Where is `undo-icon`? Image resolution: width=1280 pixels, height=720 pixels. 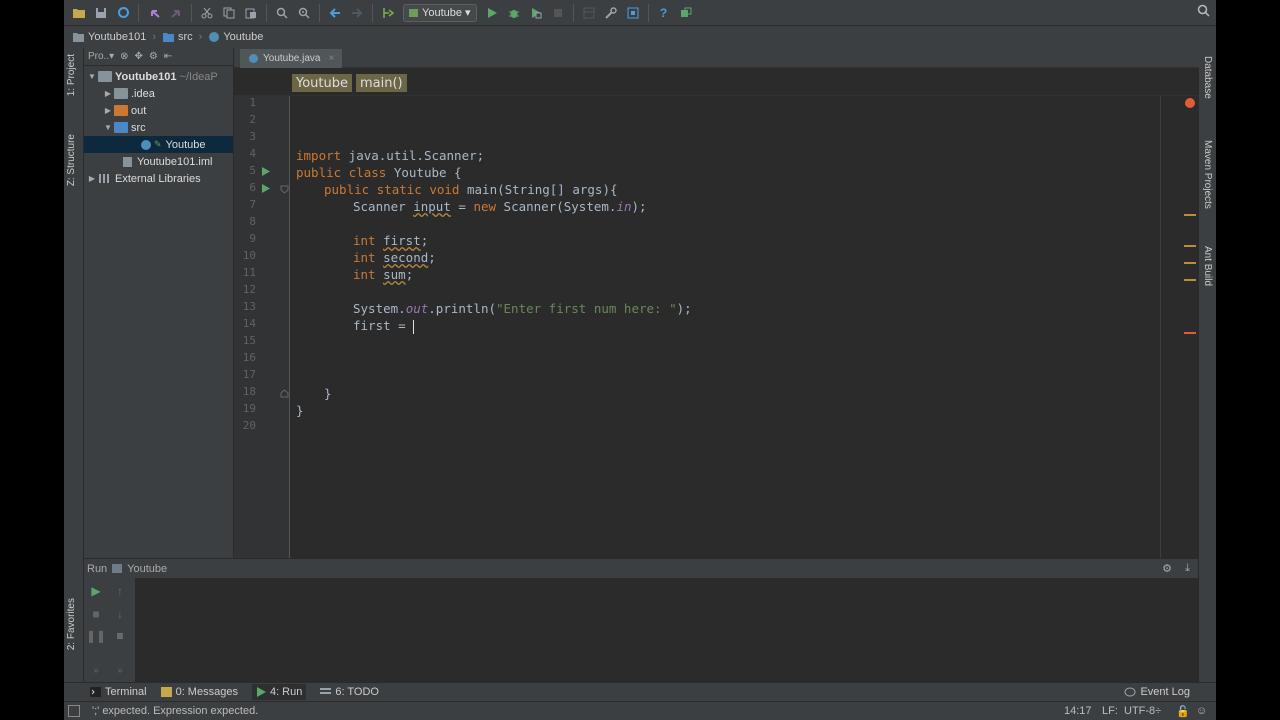
undo-icon is located at coordinates (154, 13).